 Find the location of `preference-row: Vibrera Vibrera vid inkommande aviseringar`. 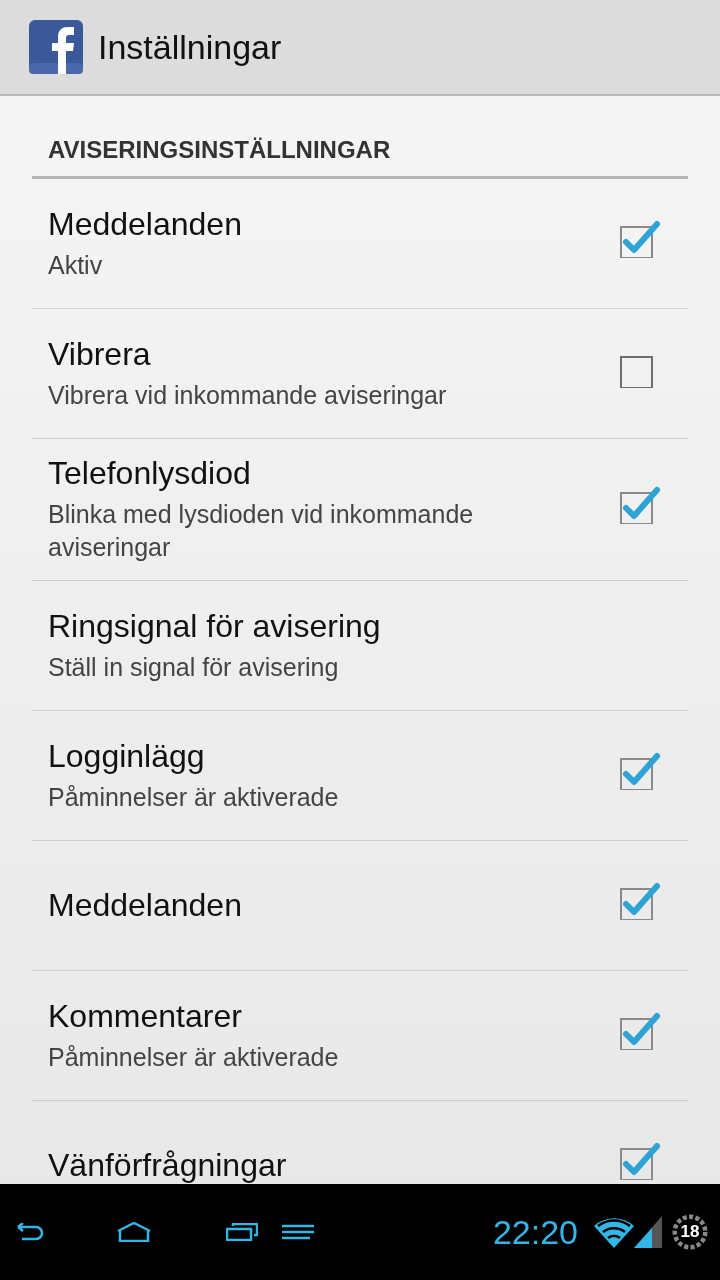

preference-row: Vibrera Vibrera vid inkommande aviseringar is located at coordinates (360, 374).